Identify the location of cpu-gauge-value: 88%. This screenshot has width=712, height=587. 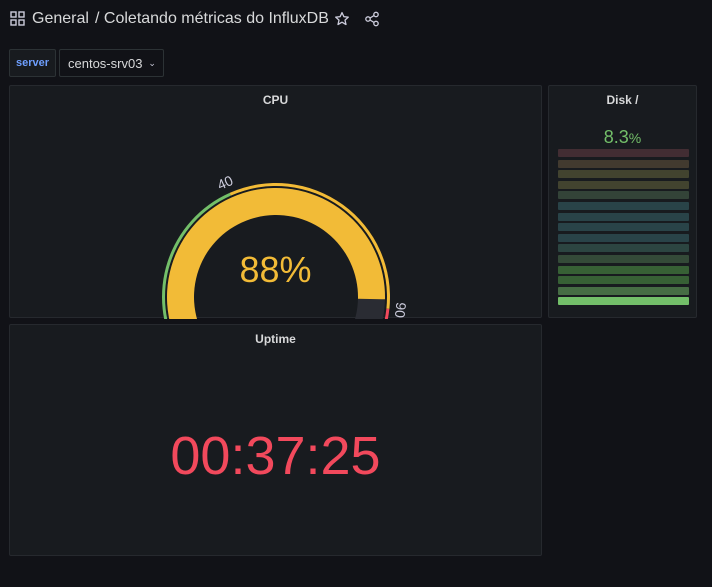
(275, 269).